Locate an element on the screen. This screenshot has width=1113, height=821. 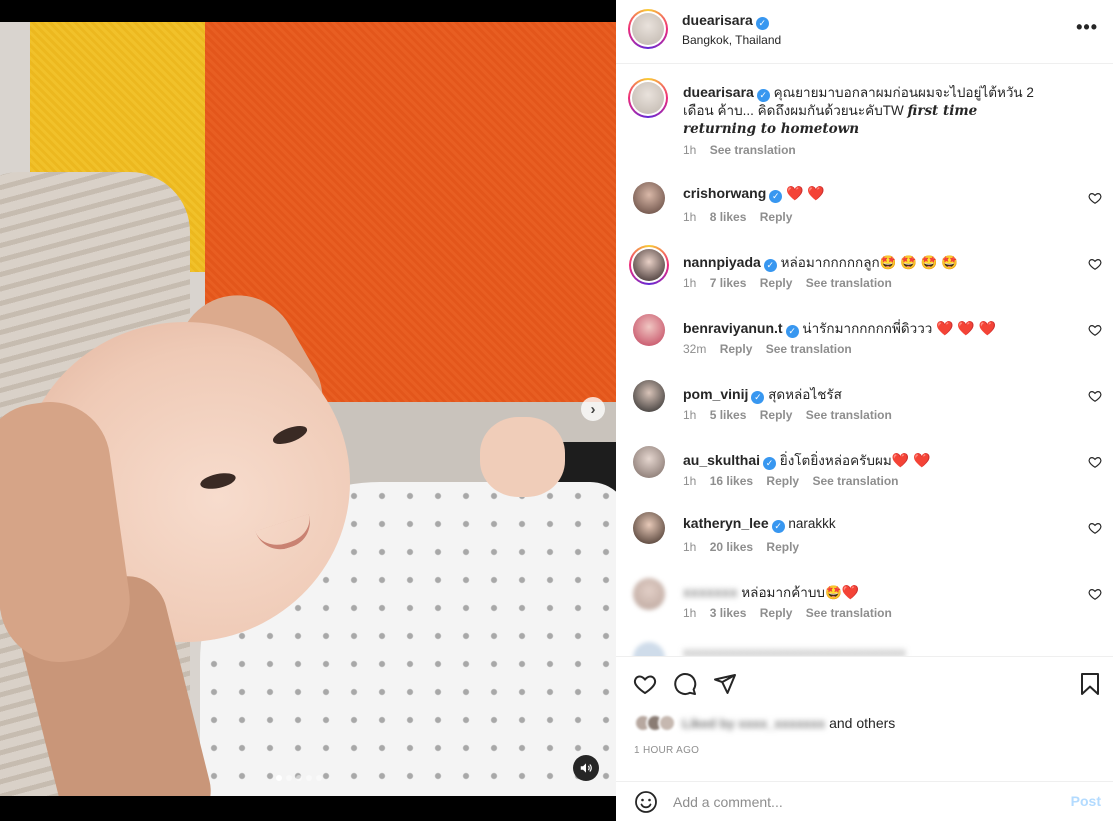
comment-likes: 3 likes is located at coordinates (728, 613).